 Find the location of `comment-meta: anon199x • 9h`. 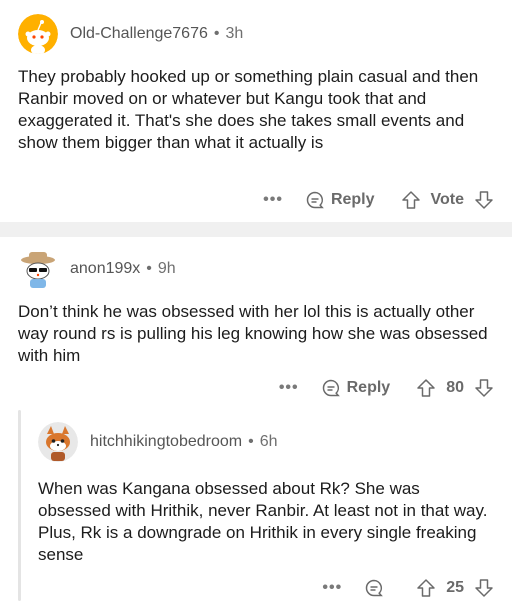

comment-meta: anon199x • 9h is located at coordinates (123, 269).